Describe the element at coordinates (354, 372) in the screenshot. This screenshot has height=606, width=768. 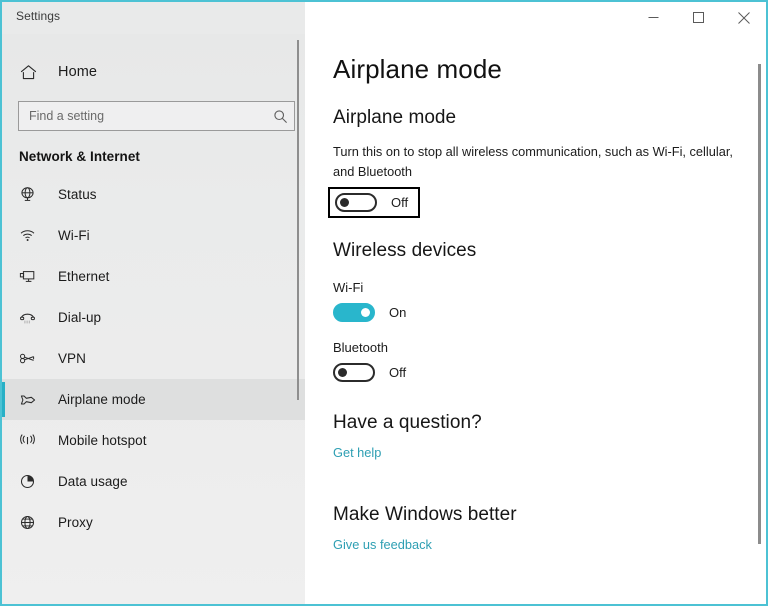
I see `bluetooth-toggle` at that location.